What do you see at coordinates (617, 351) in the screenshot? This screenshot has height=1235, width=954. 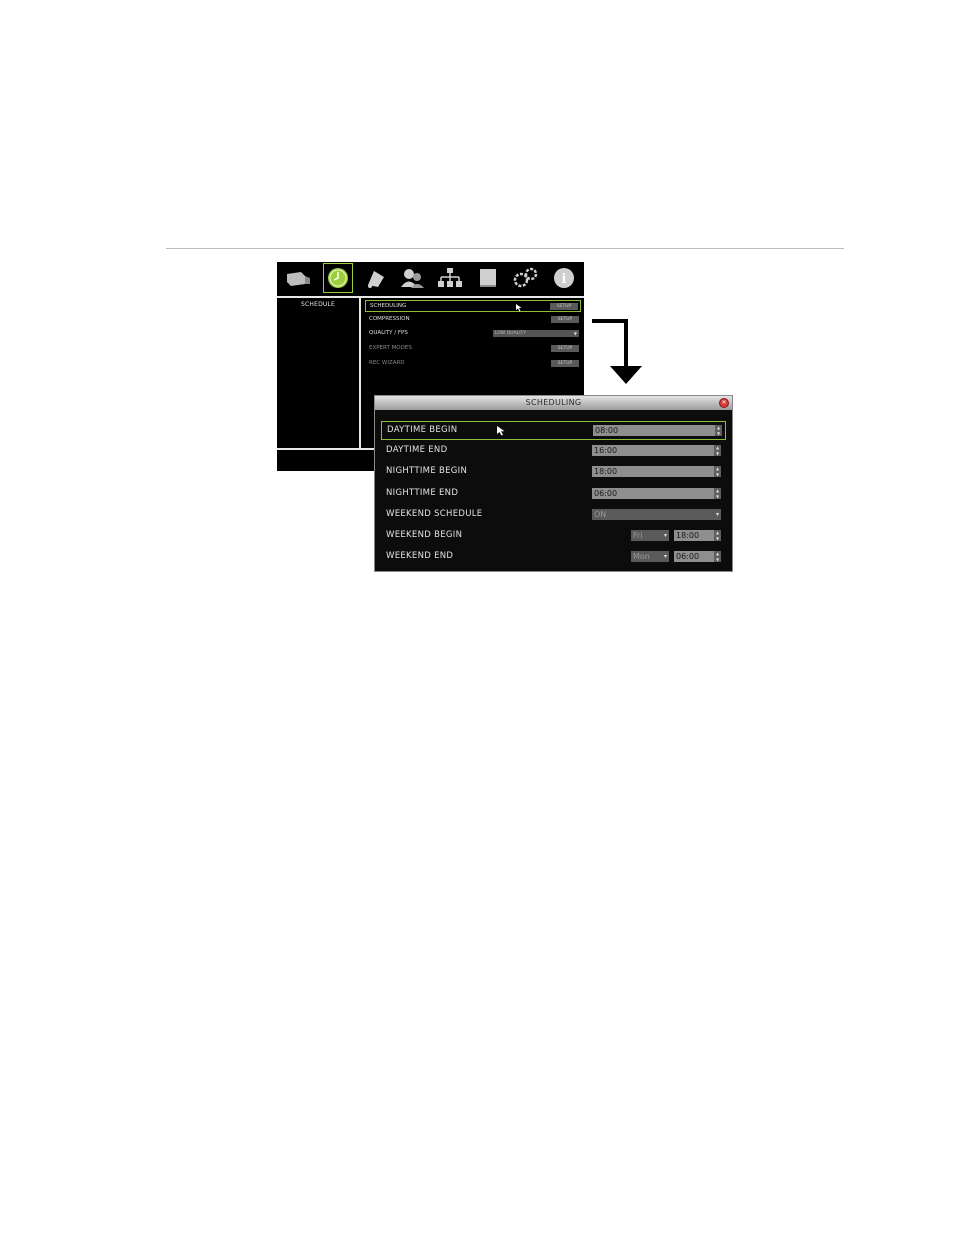 I see `arrow-down-icon` at bounding box center [617, 351].